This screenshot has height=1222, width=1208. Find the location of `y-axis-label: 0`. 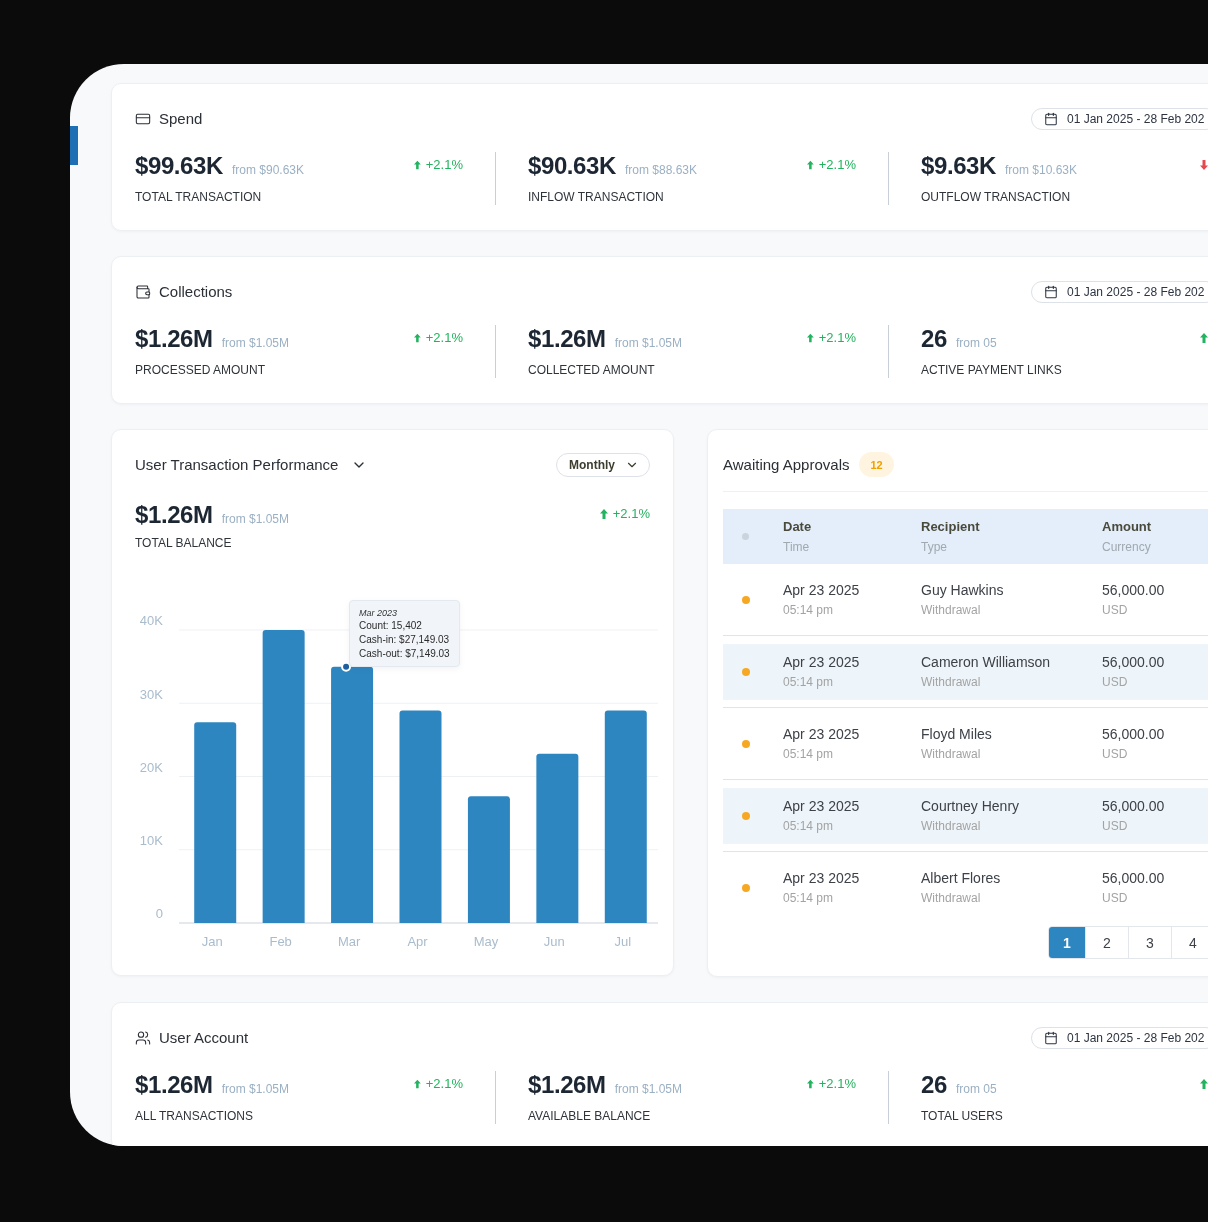

y-axis-label: 0 is located at coordinates (159, 914).